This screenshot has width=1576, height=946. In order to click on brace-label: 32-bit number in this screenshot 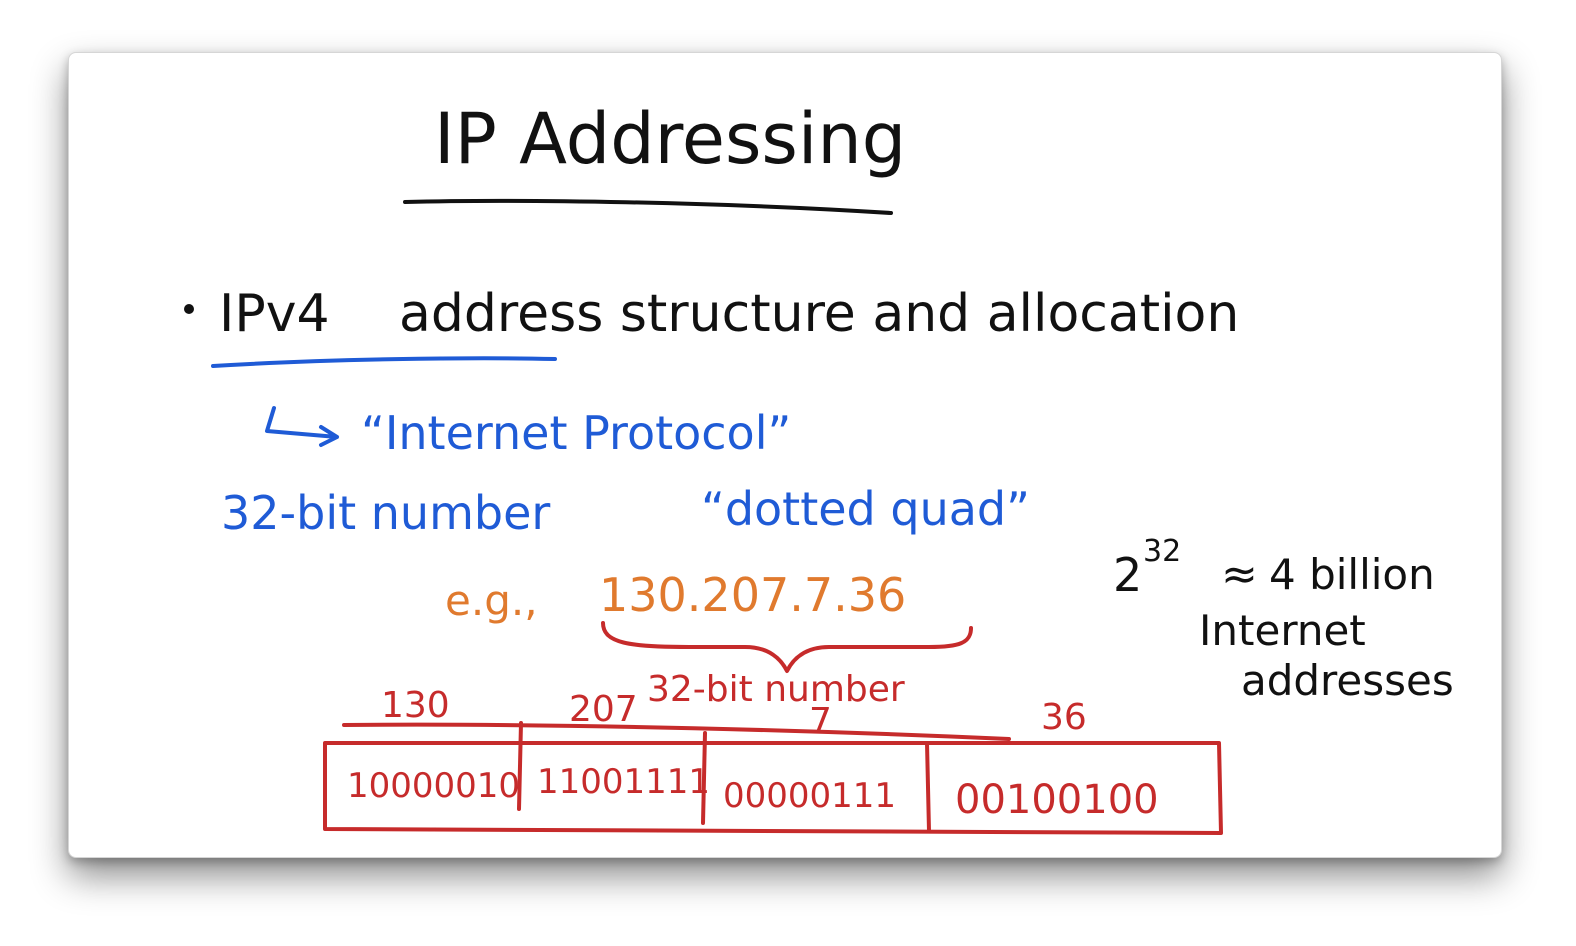, I will do `click(776, 689)`.